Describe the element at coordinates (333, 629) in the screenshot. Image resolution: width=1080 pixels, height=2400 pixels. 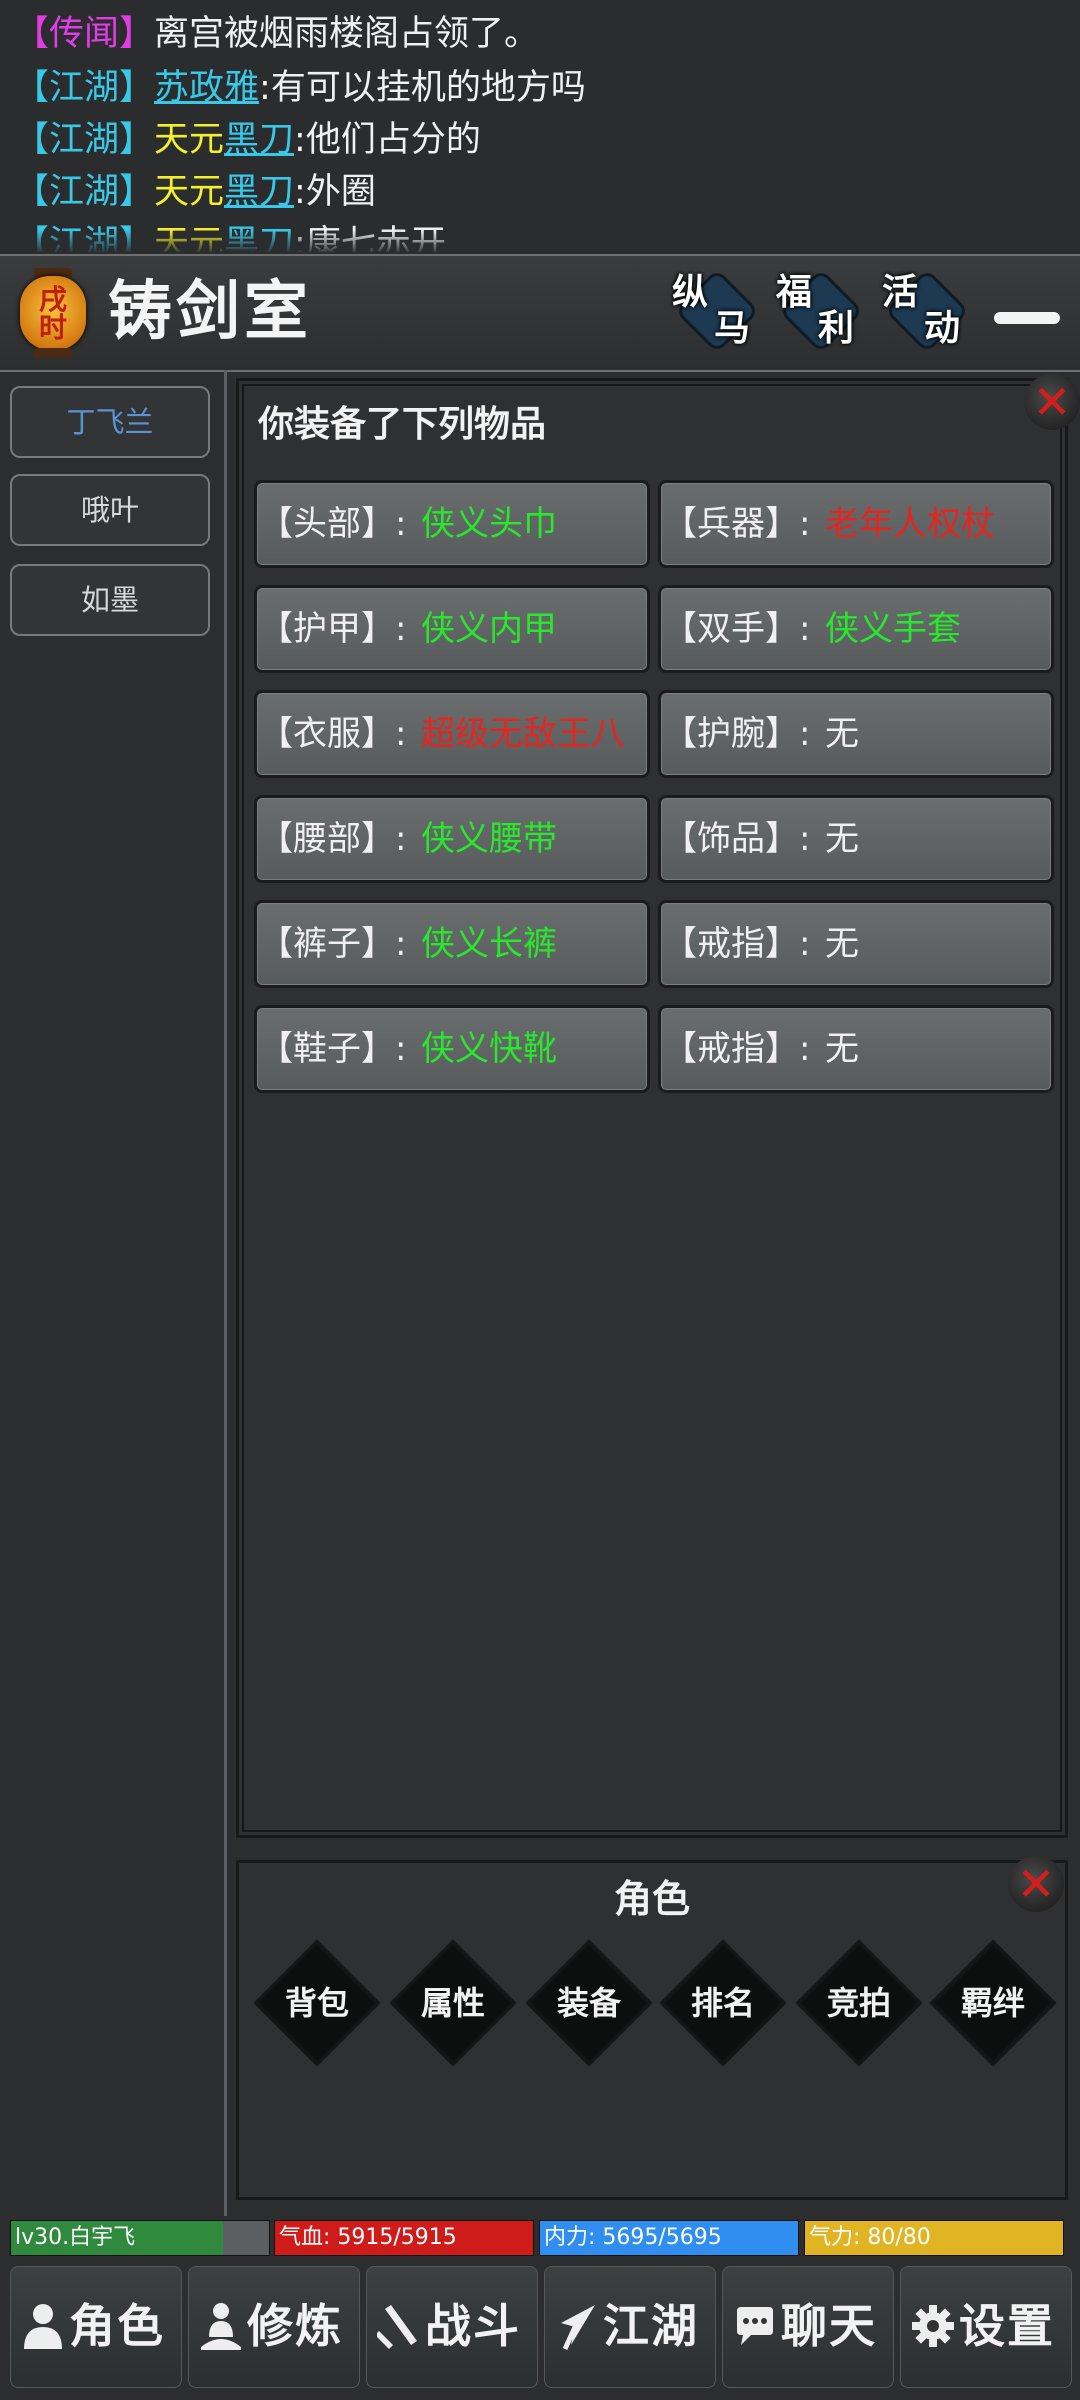
I see `slot-label: 【护甲】:` at that location.